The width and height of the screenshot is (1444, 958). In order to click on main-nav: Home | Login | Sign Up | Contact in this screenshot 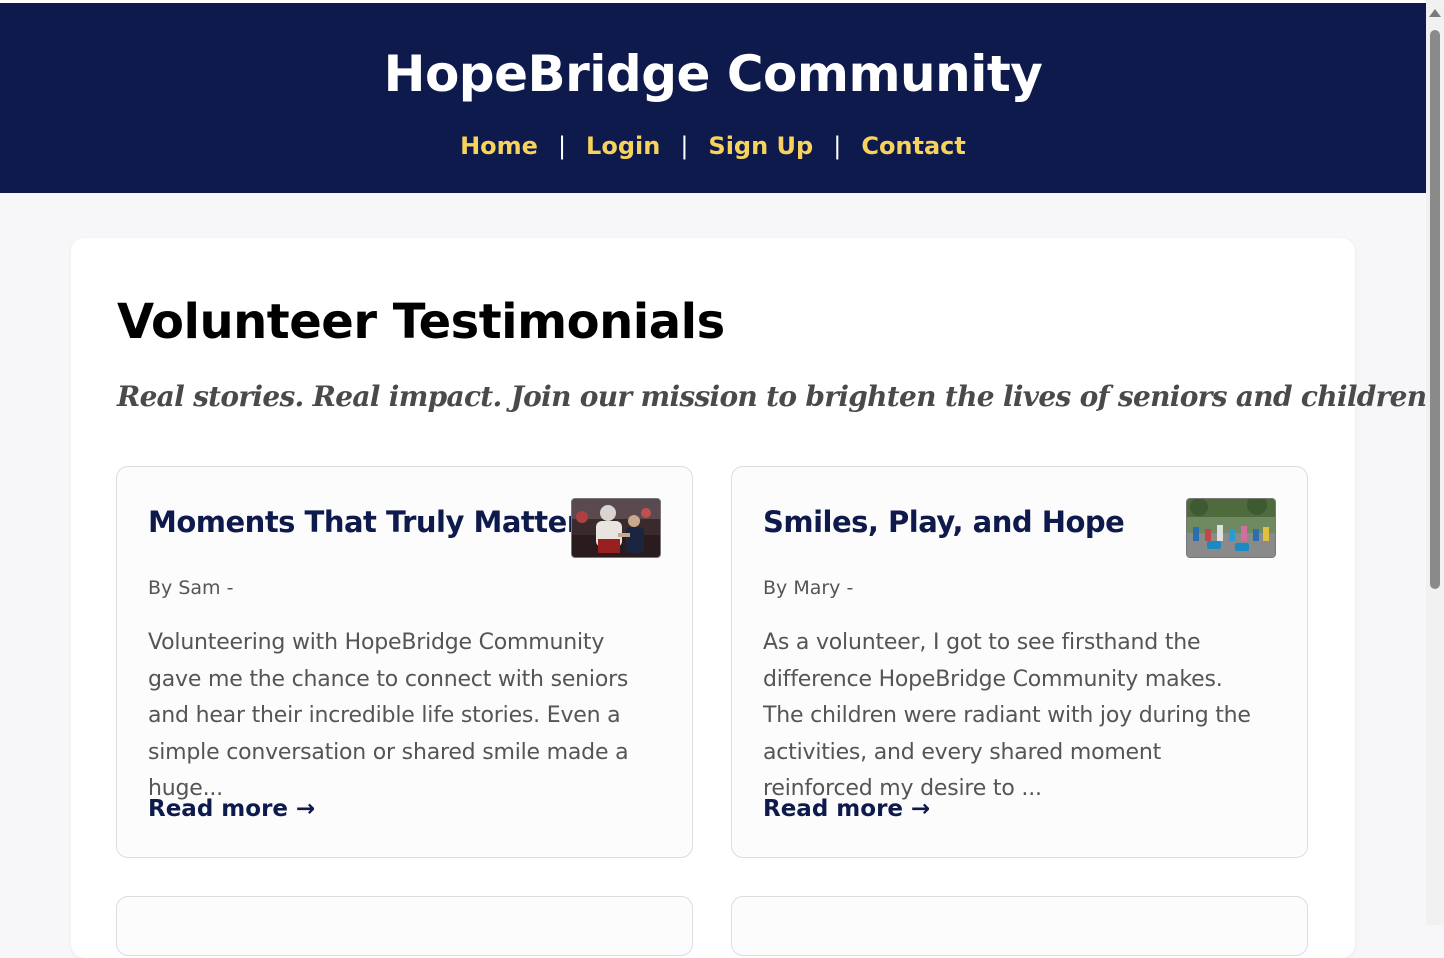, I will do `click(713, 146)`.